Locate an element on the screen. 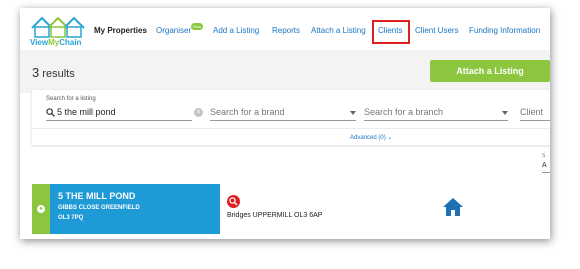 The height and width of the screenshot is (269, 580). agent-branch: Bridges UPPERMILL OL3 6AP is located at coordinates (275, 215).